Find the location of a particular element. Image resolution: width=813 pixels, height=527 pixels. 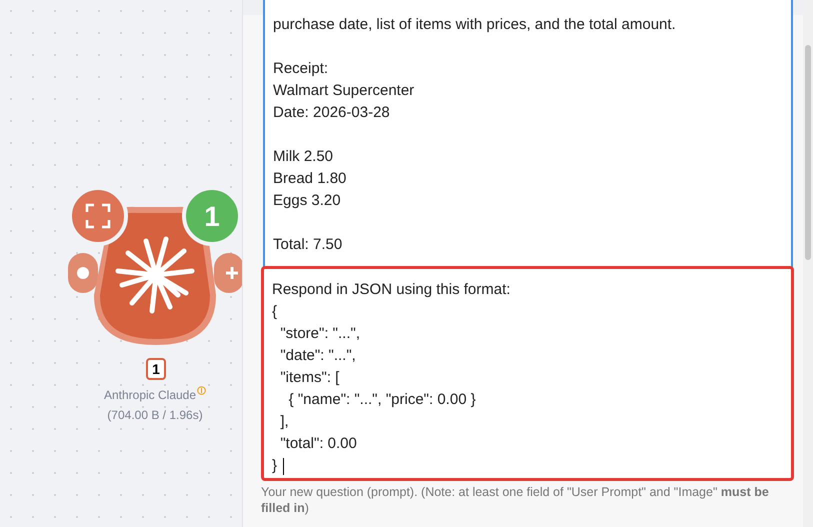

prompt-line: Receipt: is located at coordinates (301, 69).